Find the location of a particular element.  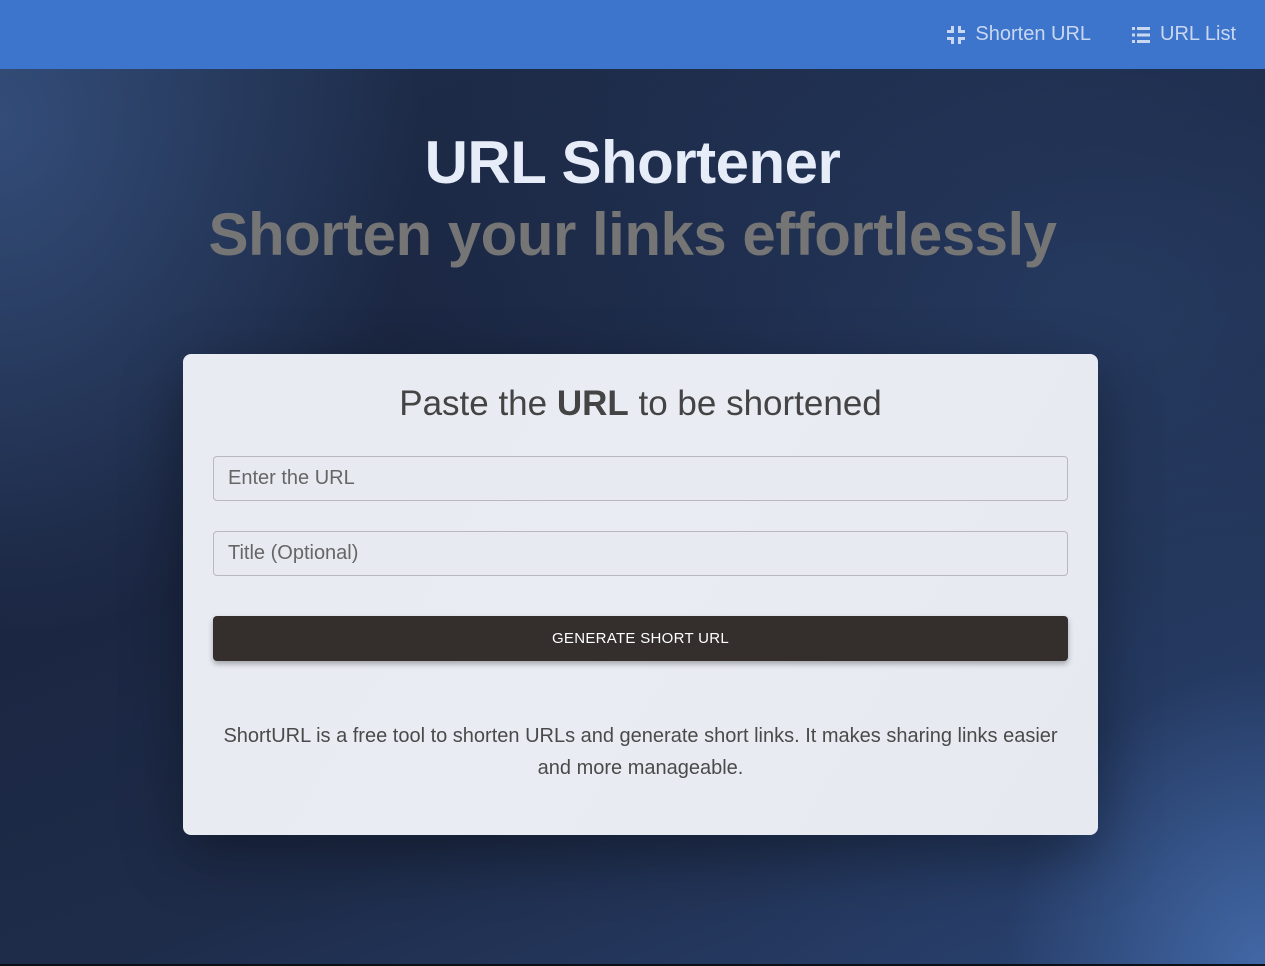

url-input is located at coordinates (640, 478).